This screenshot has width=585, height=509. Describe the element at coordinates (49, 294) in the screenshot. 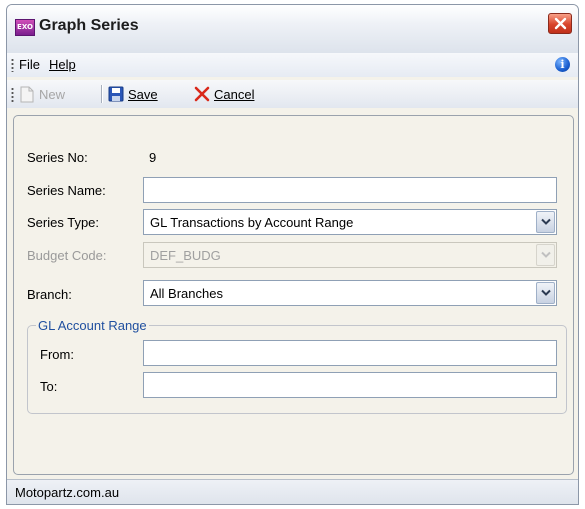

I see `branch-label: Branch:` at that location.